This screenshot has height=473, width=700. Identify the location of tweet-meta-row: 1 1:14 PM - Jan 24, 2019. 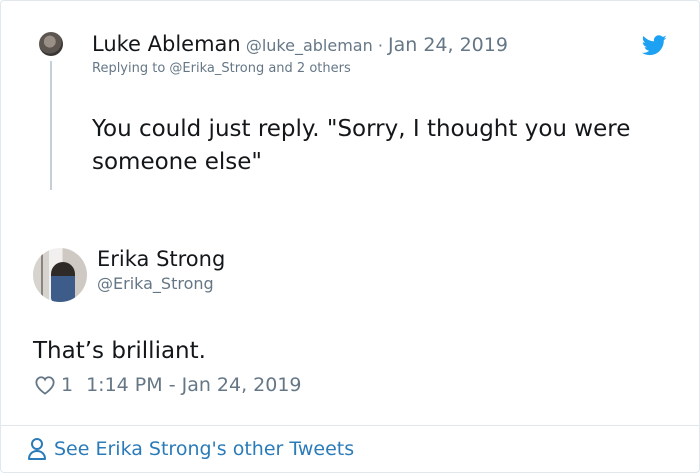
(168, 385).